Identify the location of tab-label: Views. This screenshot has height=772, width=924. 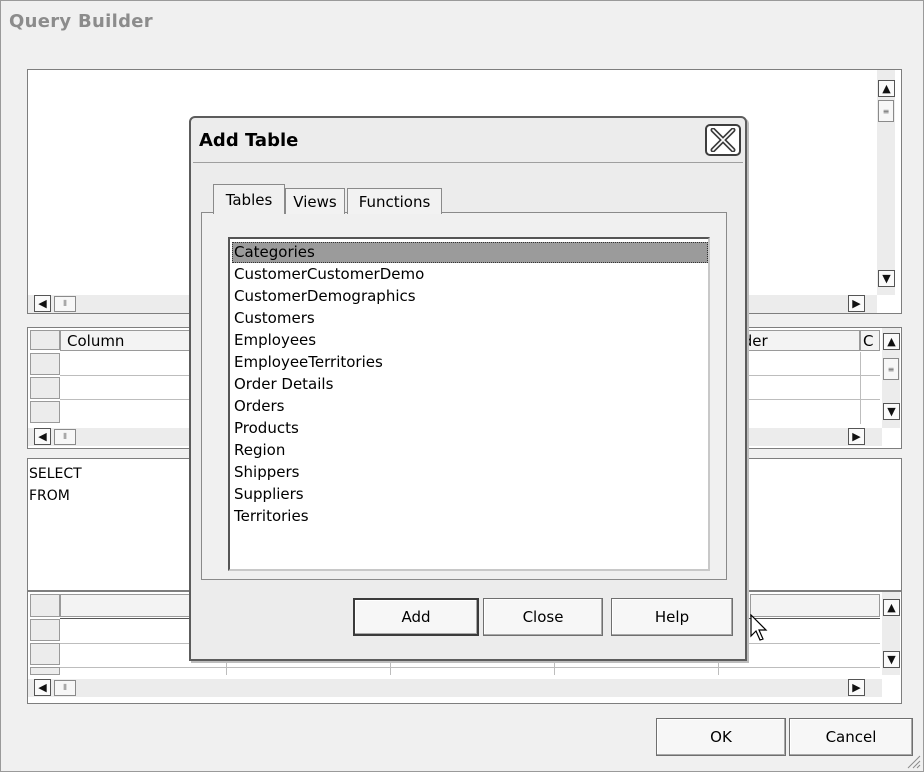
(315, 201).